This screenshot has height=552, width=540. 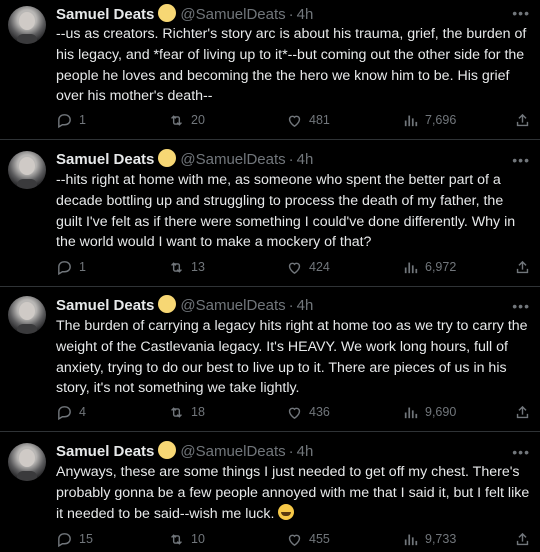 What do you see at coordinates (86, 539) in the screenshot?
I see `reply-count: 15` at bounding box center [86, 539].